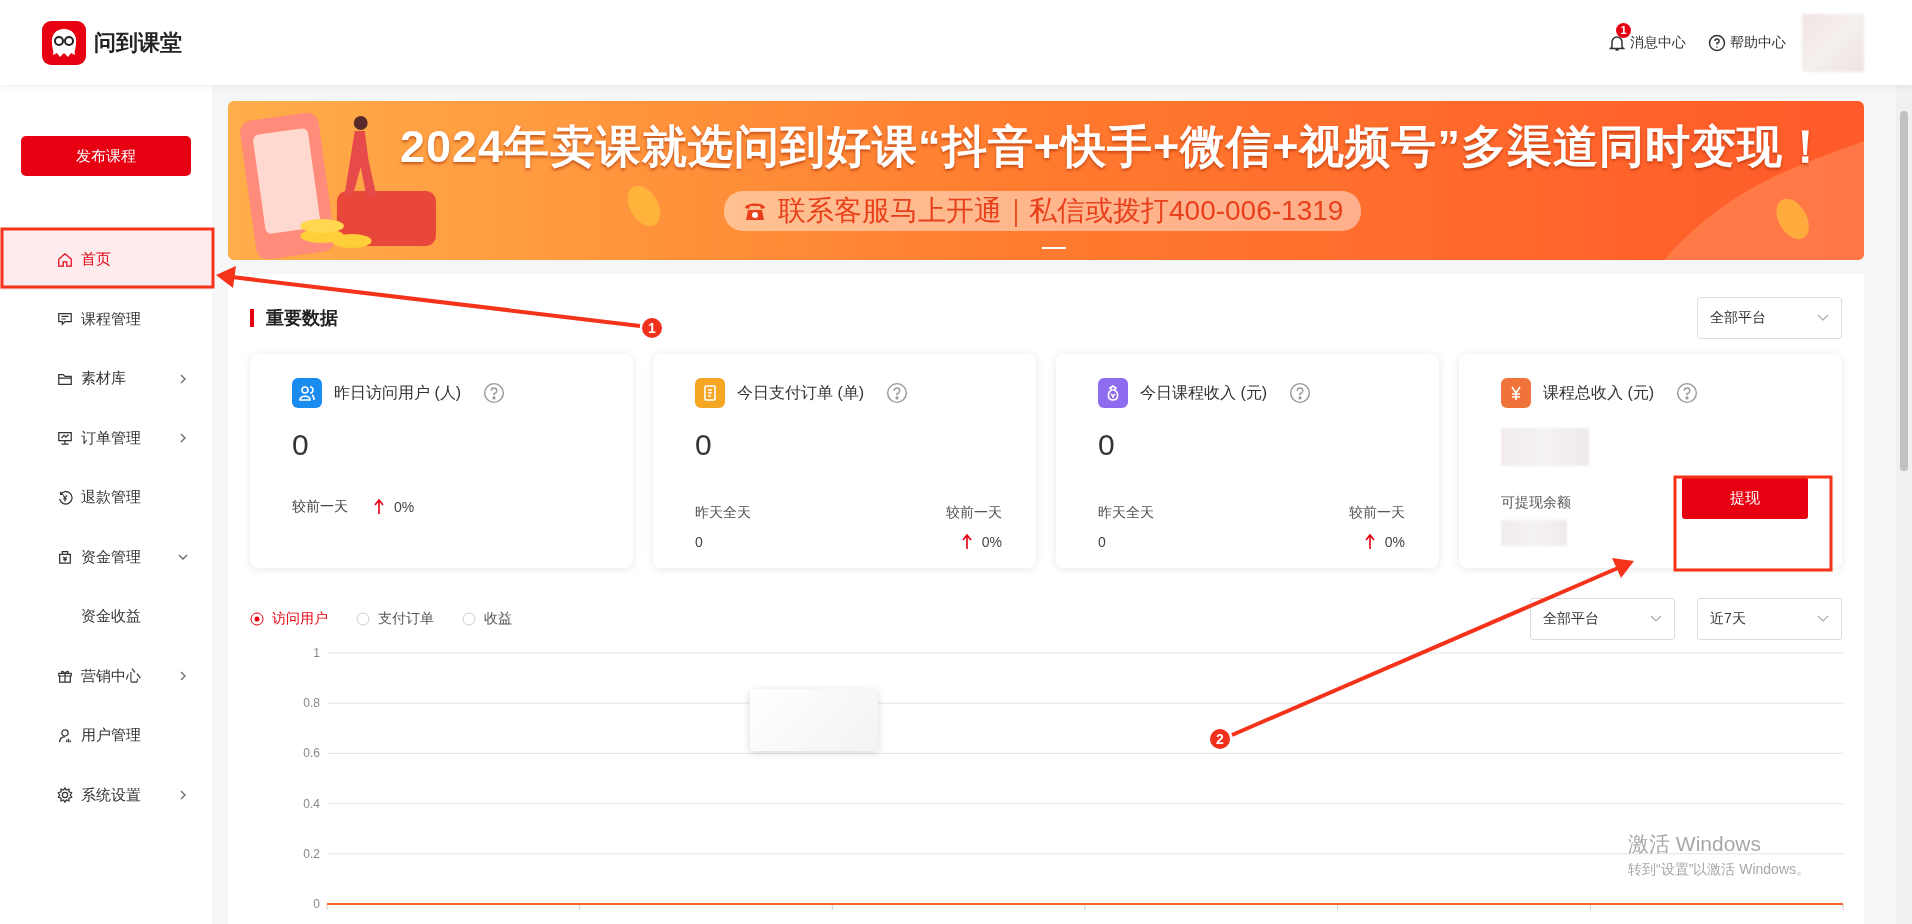  What do you see at coordinates (106, 438) in the screenshot?
I see `menu-item: 订单管理` at bounding box center [106, 438].